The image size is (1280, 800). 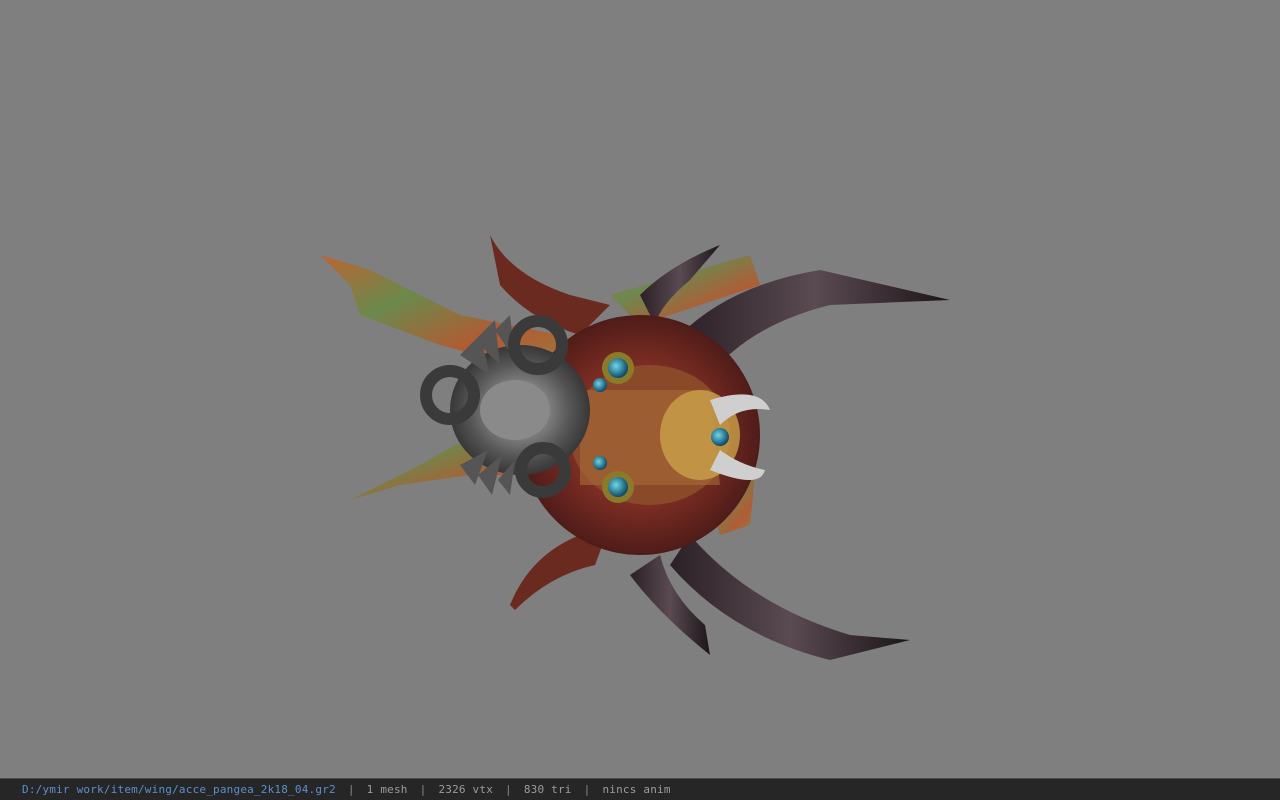 What do you see at coordinates (547, 789) in the screenshot?
I see `triangle-count-label: 830 tri` at bounding box center [547, 789].